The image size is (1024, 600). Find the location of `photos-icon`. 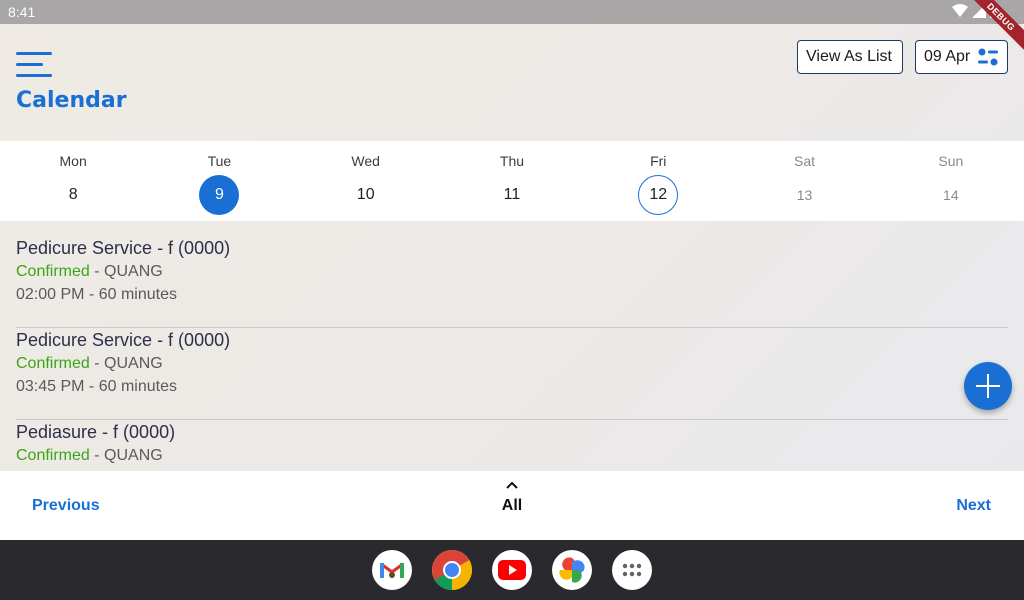

photos-icon is located at coordinates (572, 570).